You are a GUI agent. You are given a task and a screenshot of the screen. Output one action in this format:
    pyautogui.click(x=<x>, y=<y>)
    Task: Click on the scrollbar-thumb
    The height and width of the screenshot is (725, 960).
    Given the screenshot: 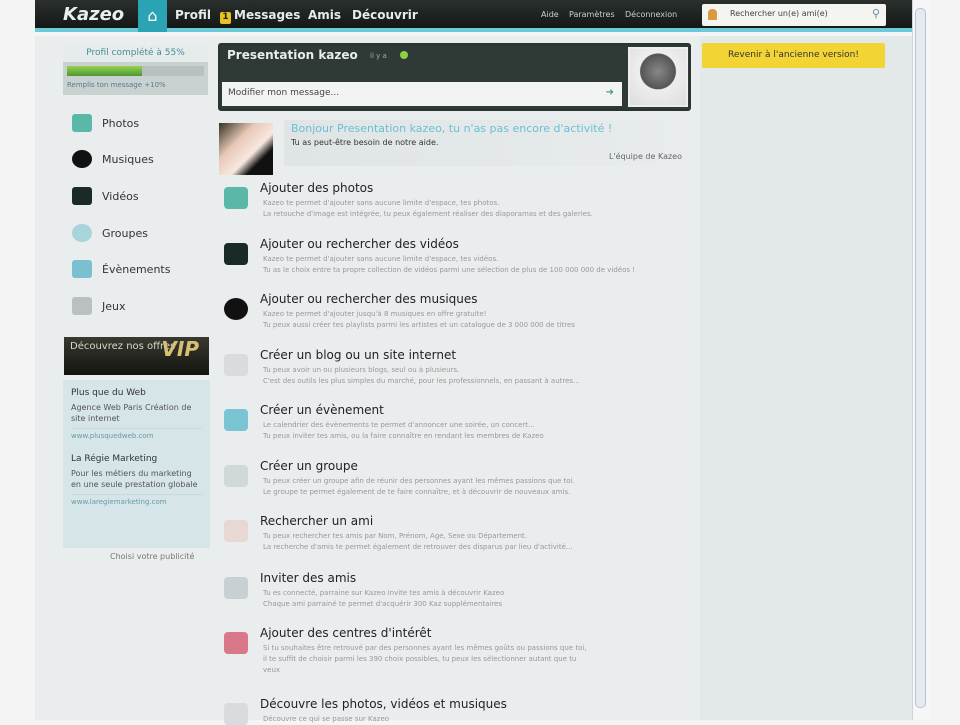 What is the action you would take?
    pyautogui.click(x=920, y=358)
    